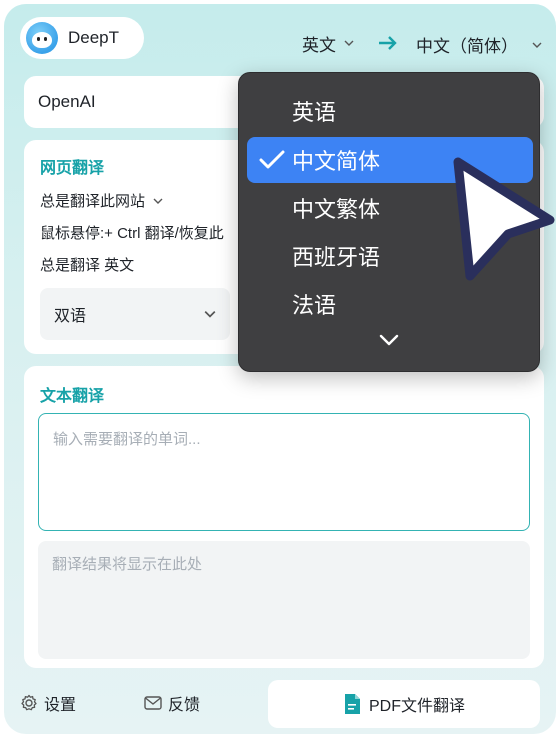 This screenshot has height=738, width=560. I want to click on dropdown-item-label: 中文简体, so click(336, 161).